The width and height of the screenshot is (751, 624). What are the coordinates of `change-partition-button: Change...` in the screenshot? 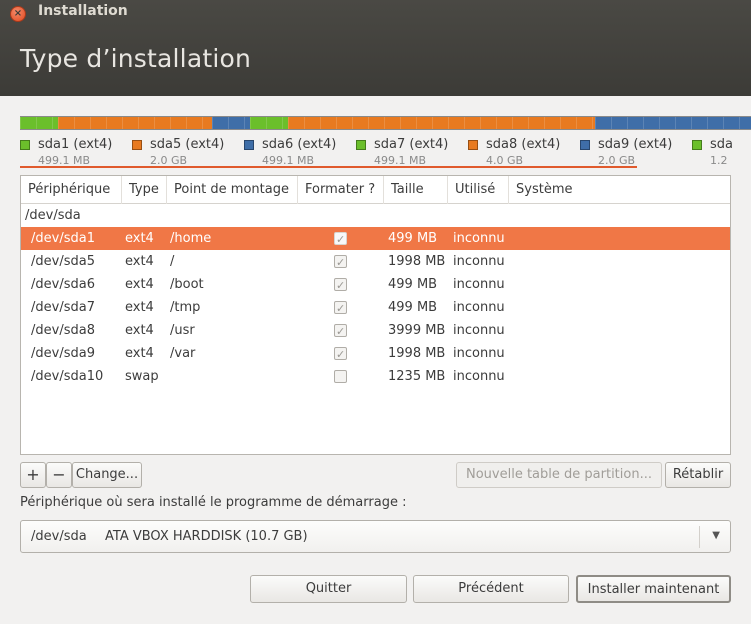 It's located at (107, 475).